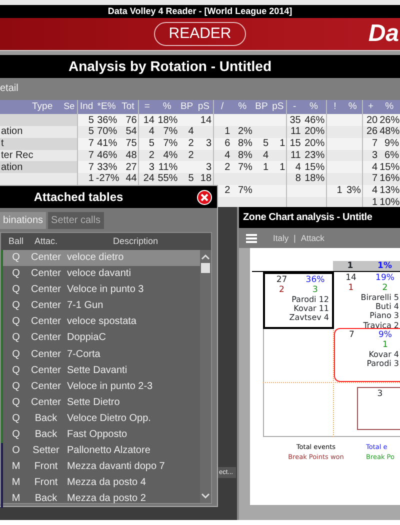 The height and width of the screenshot is (525, 400). What do you see at coordinates (147, 107) in the screenshot?
I see `column-header: =` at bounding box center [147, 107].